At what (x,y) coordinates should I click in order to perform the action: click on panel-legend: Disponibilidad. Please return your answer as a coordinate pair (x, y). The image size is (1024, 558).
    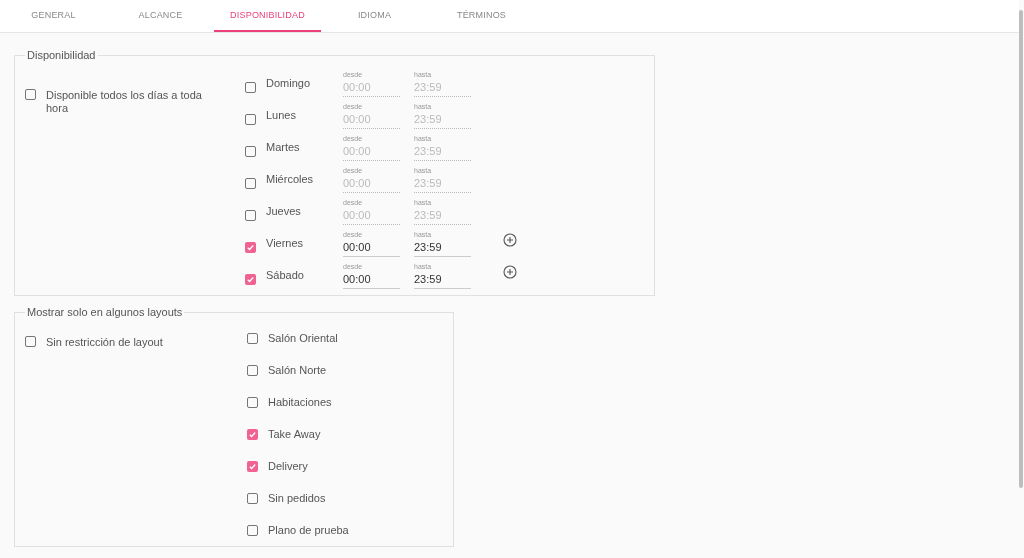
    Looking at the image, I should click on (61, 55).